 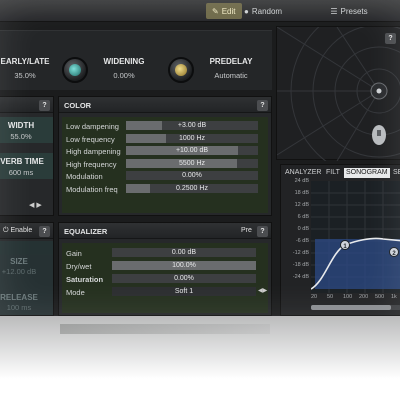 What do you see at coordinates (92, 126) in the screenshot?
I see `color-row-label: Low dampening` at bounding box center [92, 126].